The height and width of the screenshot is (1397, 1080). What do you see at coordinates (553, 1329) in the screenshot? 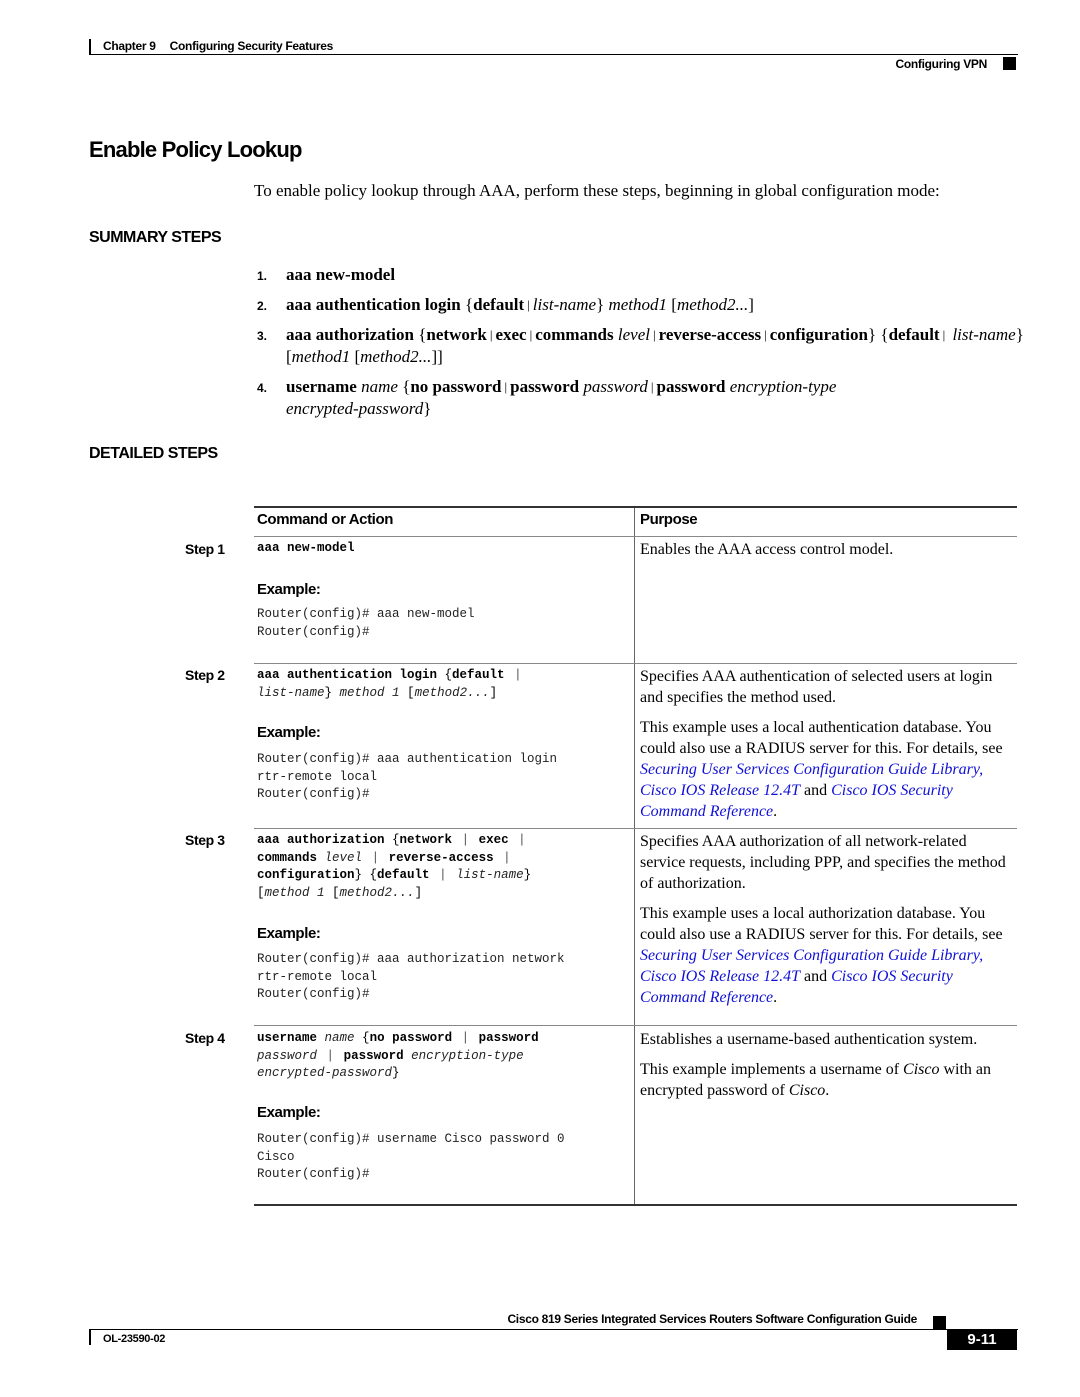
I see `footer-rule` at bounding box center [553, 1329].